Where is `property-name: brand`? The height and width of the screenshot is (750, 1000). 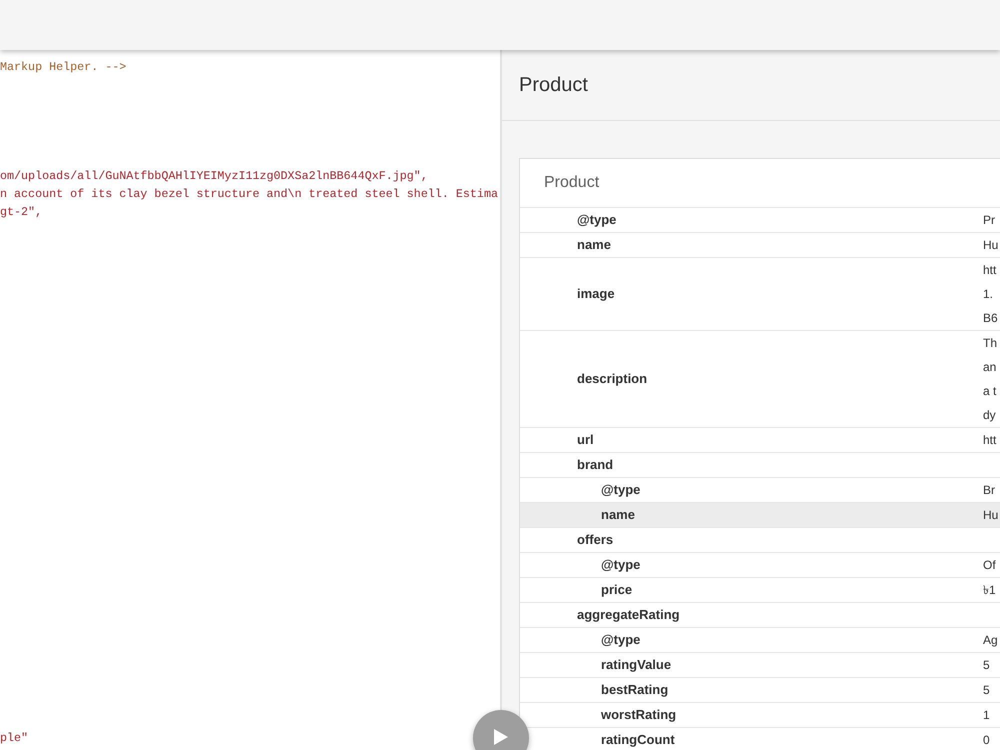 property-name: brand is located at coordinates (595, 464).